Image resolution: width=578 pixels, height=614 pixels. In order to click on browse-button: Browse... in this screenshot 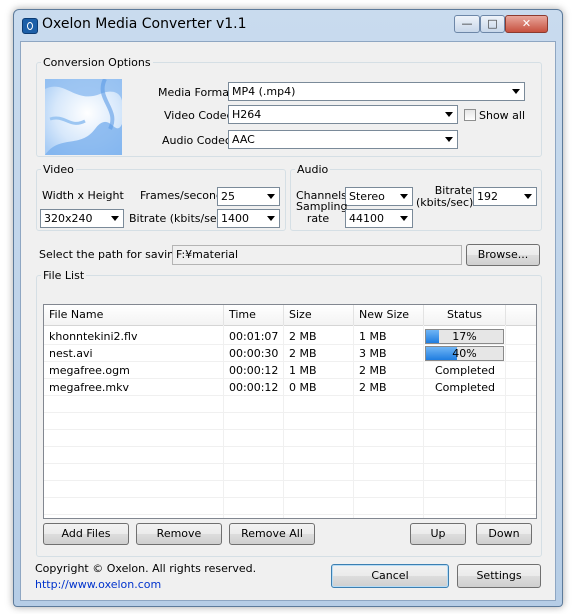, I will do `click(503, 255)`.